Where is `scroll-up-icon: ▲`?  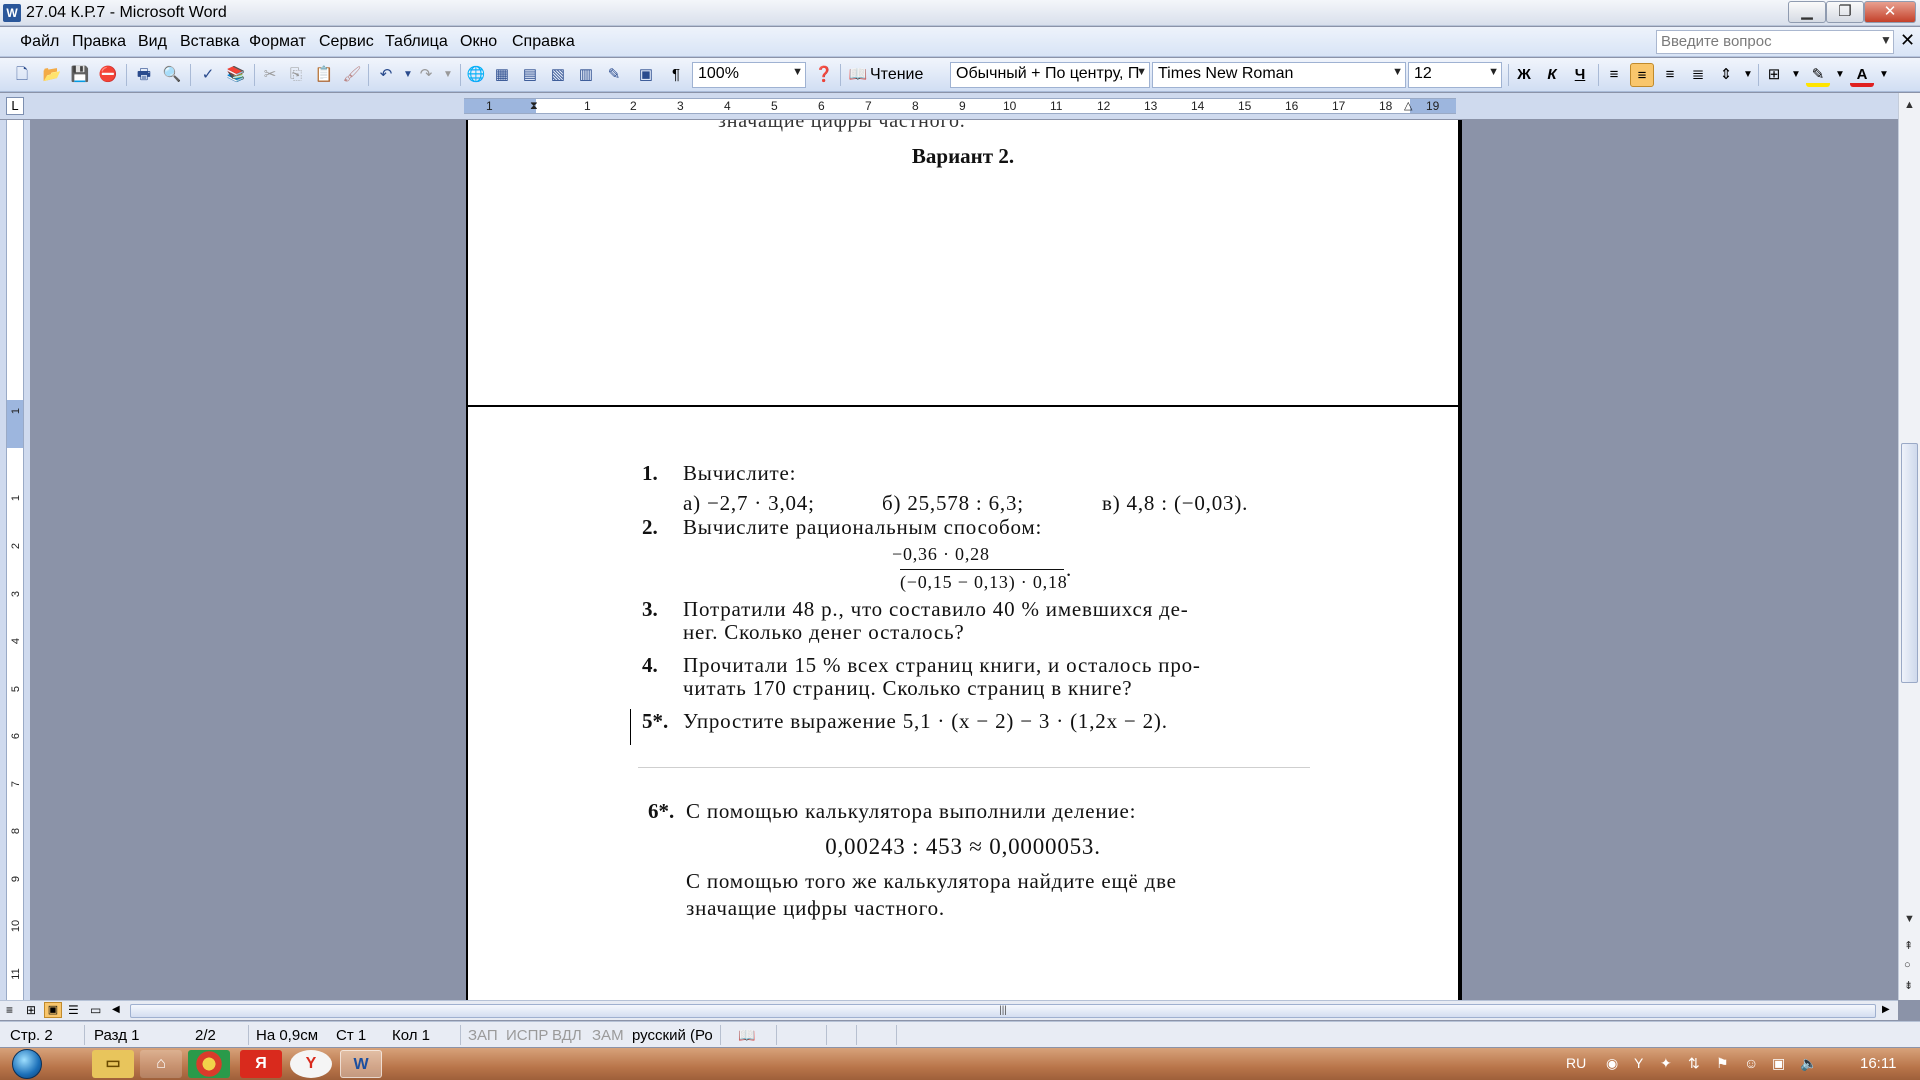
scroll-up-icon: ▲ is located at coordinates (1909, 105).